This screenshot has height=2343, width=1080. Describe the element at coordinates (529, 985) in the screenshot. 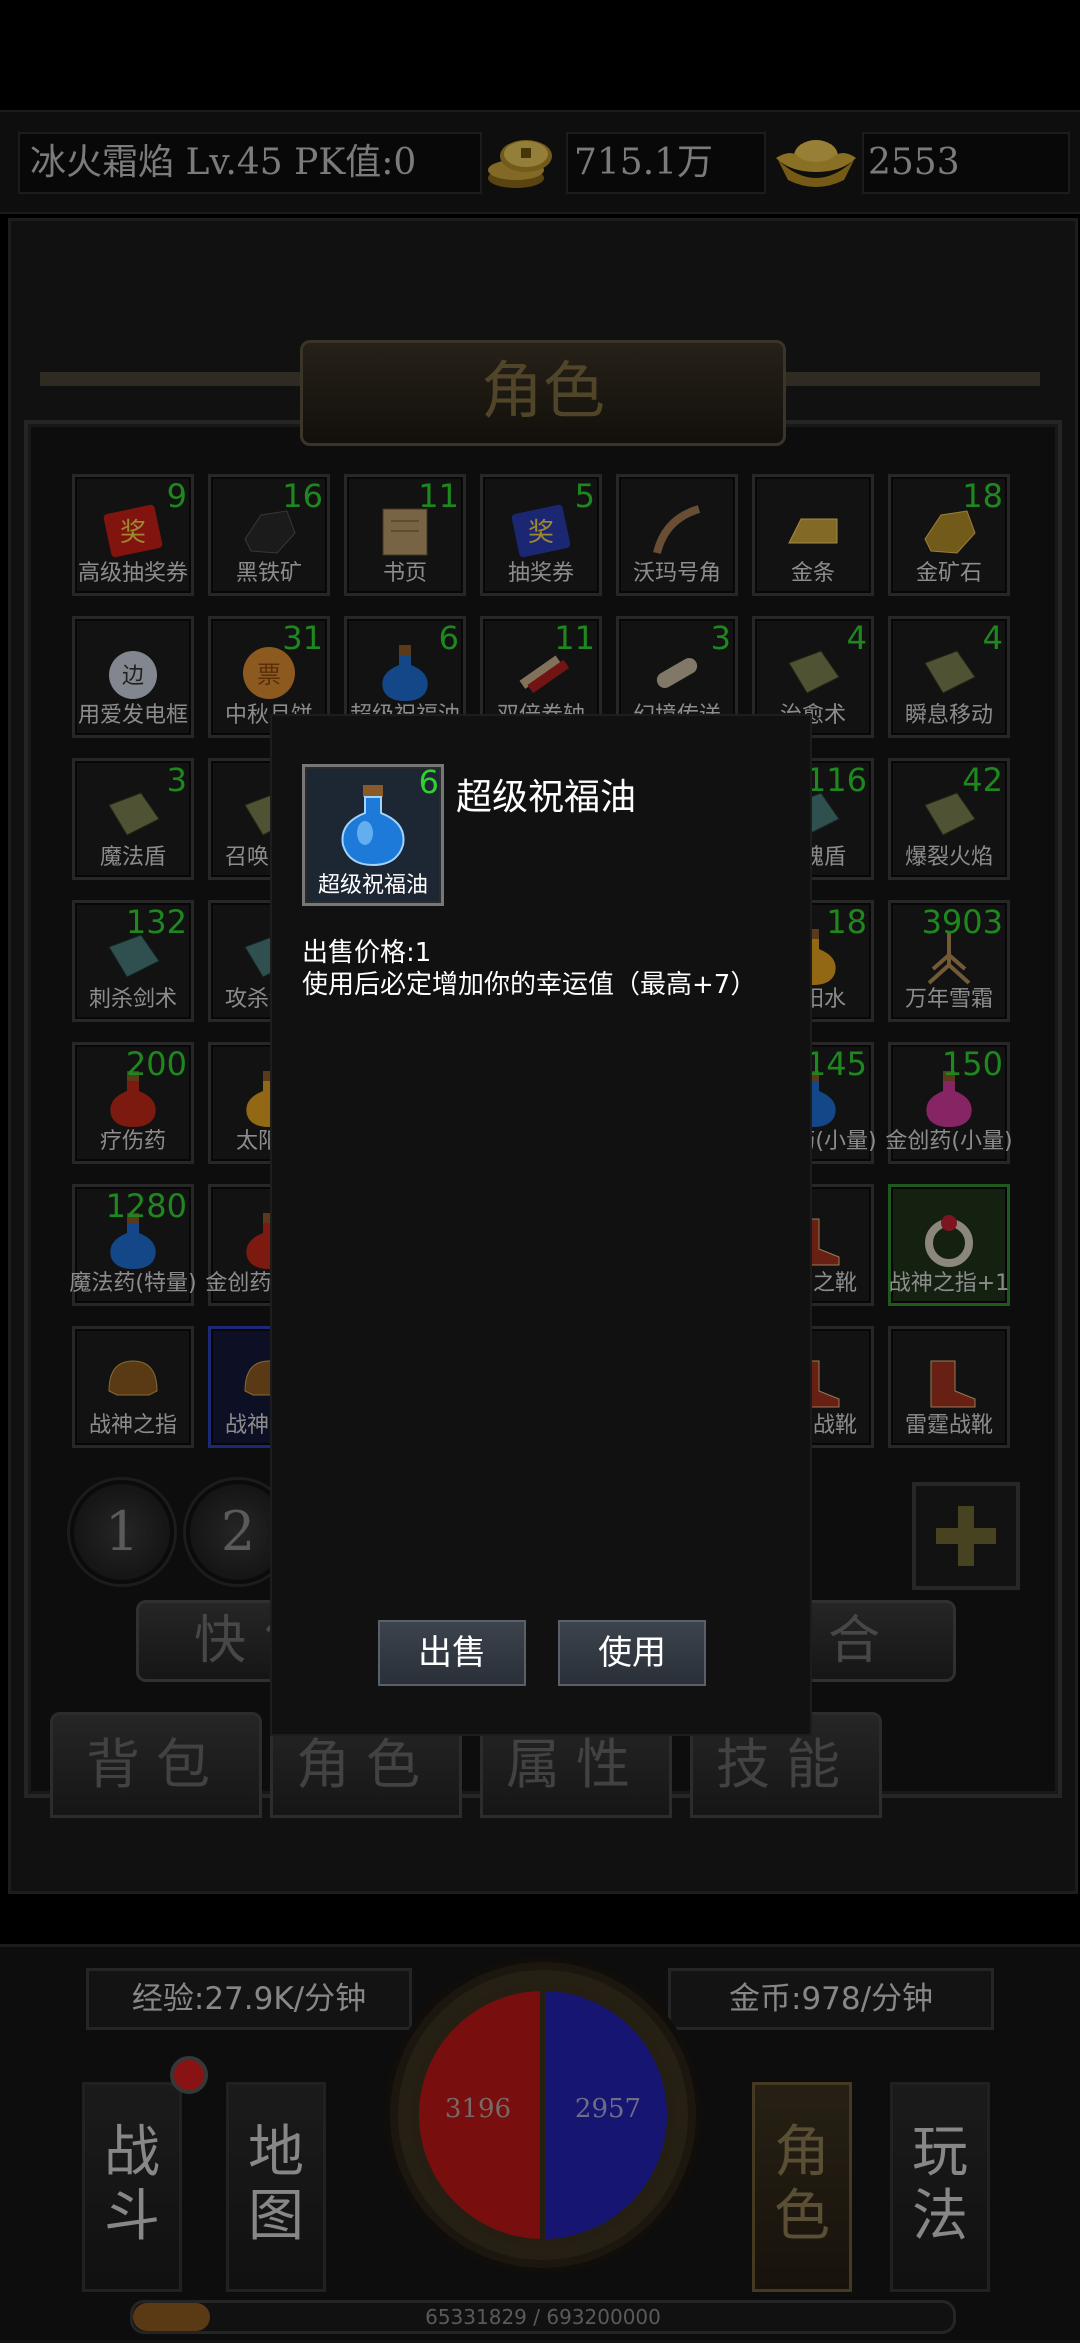

I see `popup-item-description: 使用后必定增加你的幸运值（最高+7）` at that location.